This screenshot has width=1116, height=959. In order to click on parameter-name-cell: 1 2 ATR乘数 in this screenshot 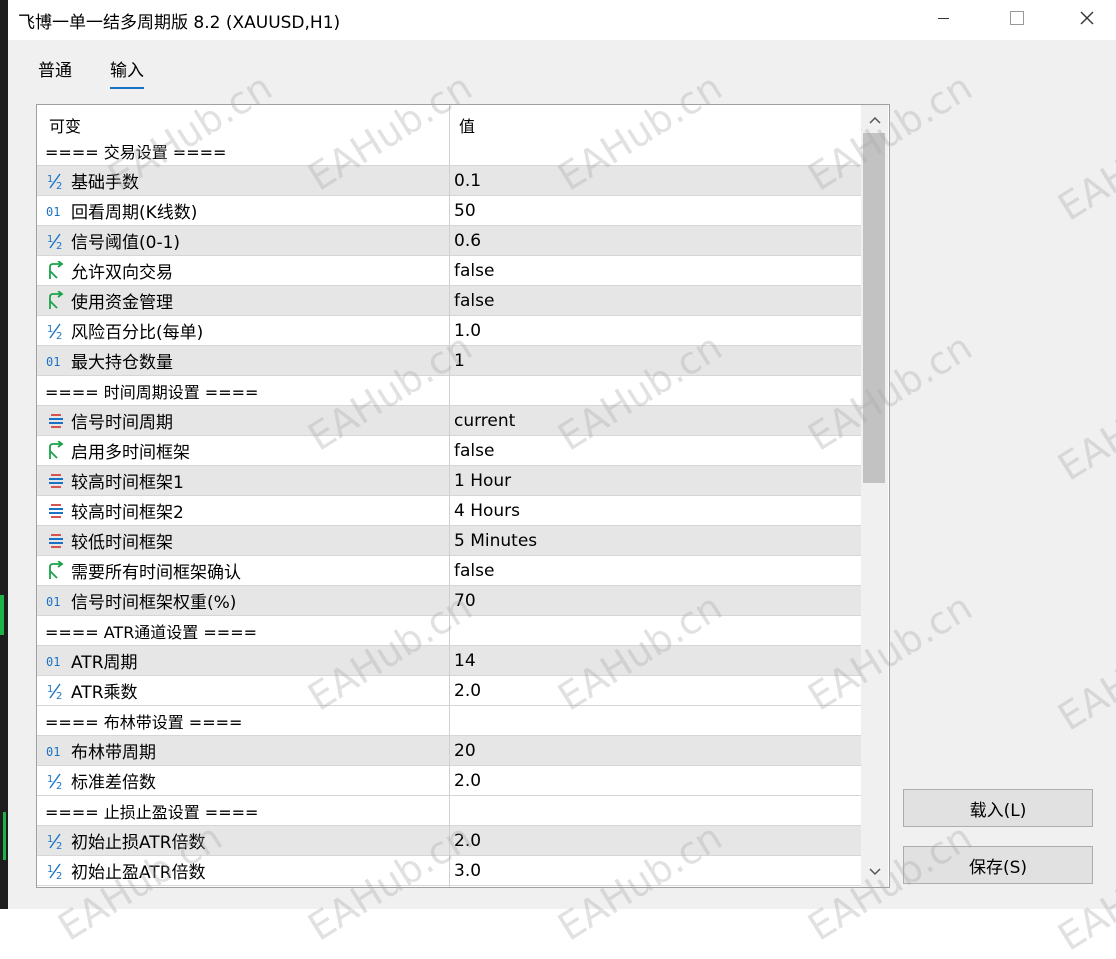, I will do `click(243, 690)`.